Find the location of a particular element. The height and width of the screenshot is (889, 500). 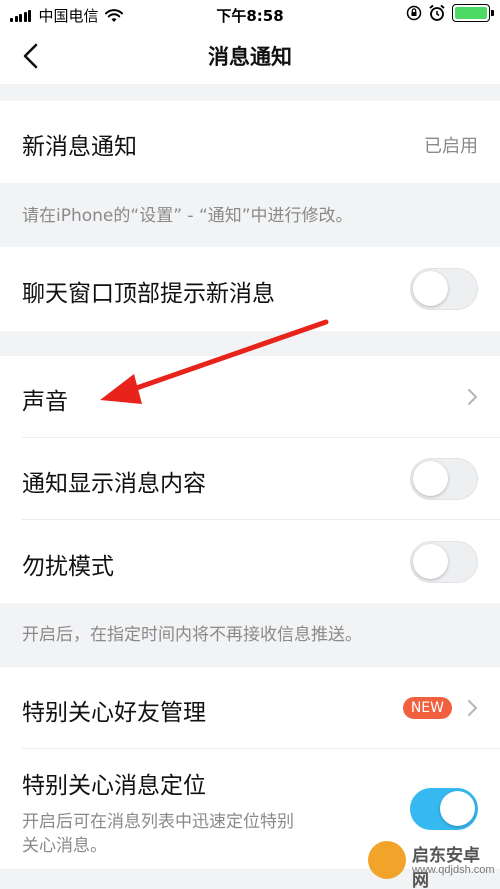

row-label: 勿扰模式 is located at coordinates (68, 567).